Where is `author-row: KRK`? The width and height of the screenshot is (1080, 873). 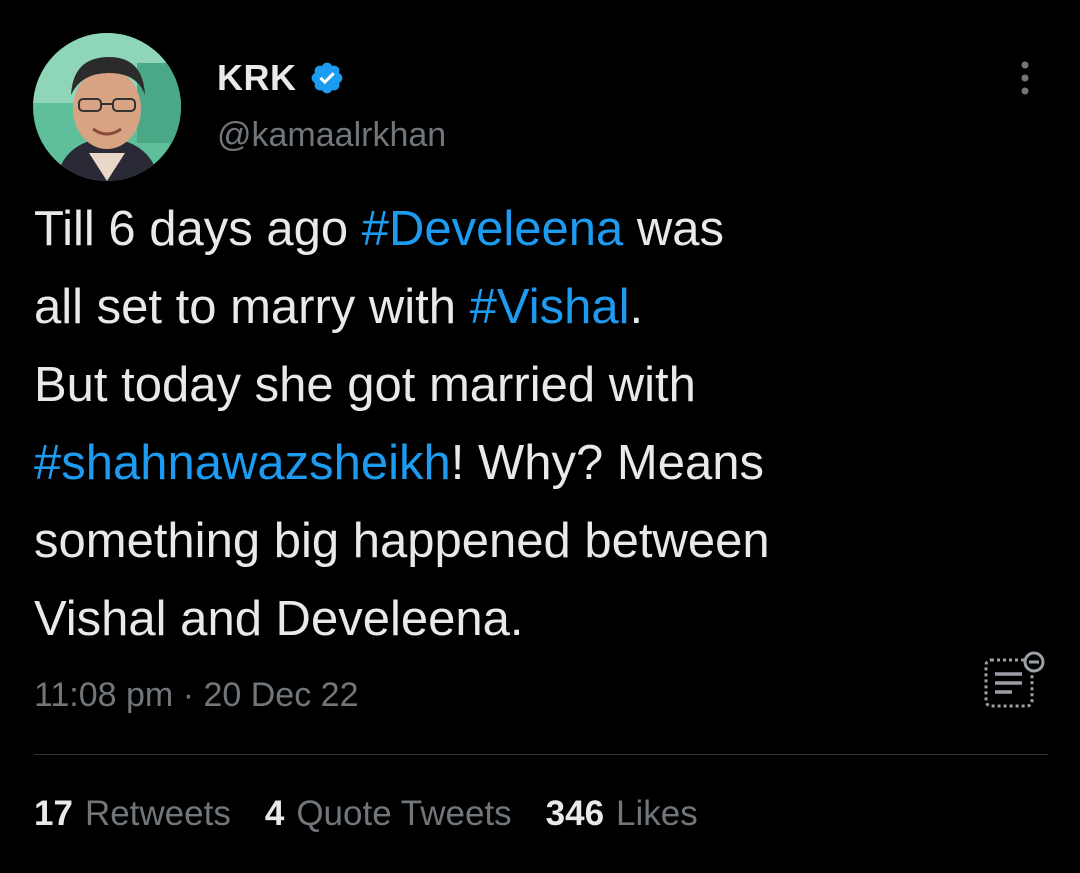 author-row: KRK is located at coordinates (281, 78).